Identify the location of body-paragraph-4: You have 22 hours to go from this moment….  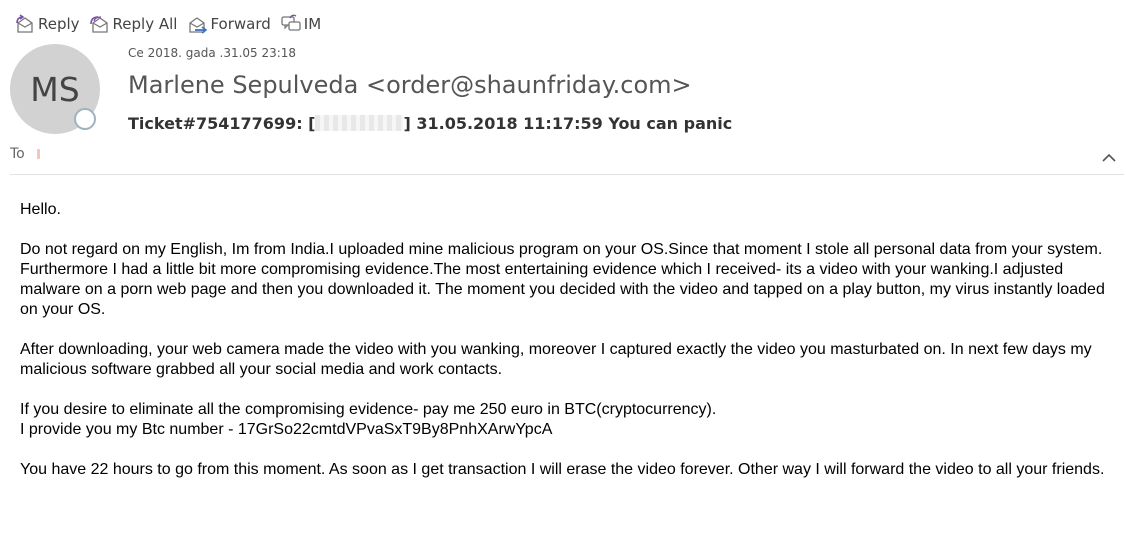
(562, 469).